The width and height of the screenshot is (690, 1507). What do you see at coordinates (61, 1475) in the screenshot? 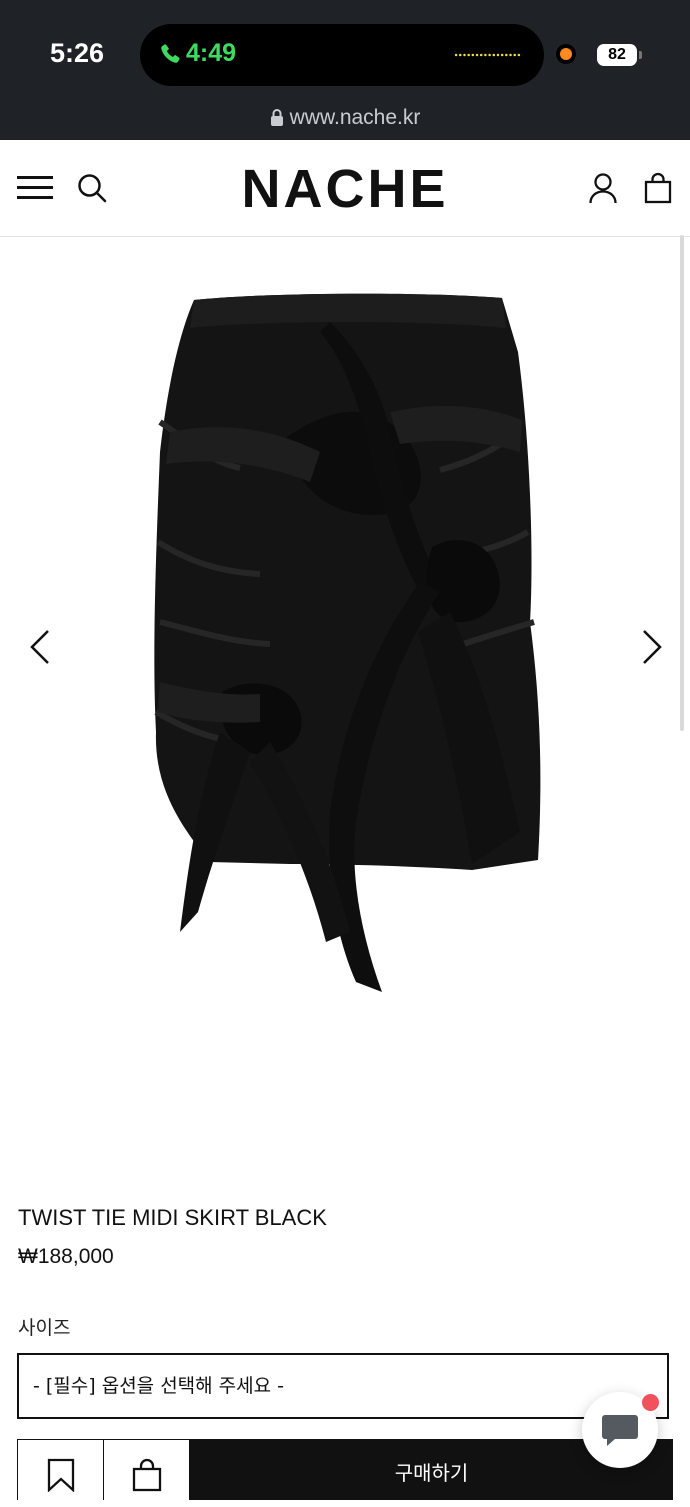
I see `bookmark-icon` at bounding box center [61, 1475].